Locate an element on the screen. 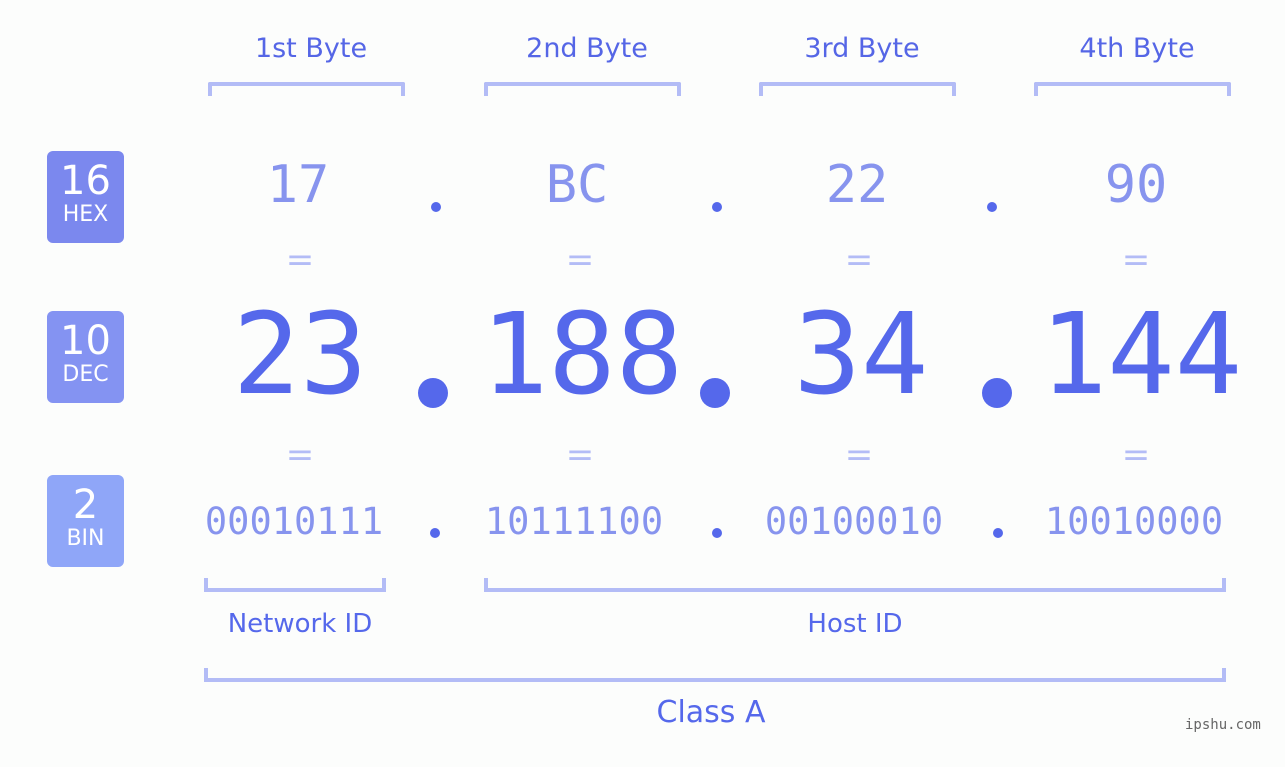 The image size is (1285, 767). equals-hex-dec-2: = is located at coordinates (580, 260).